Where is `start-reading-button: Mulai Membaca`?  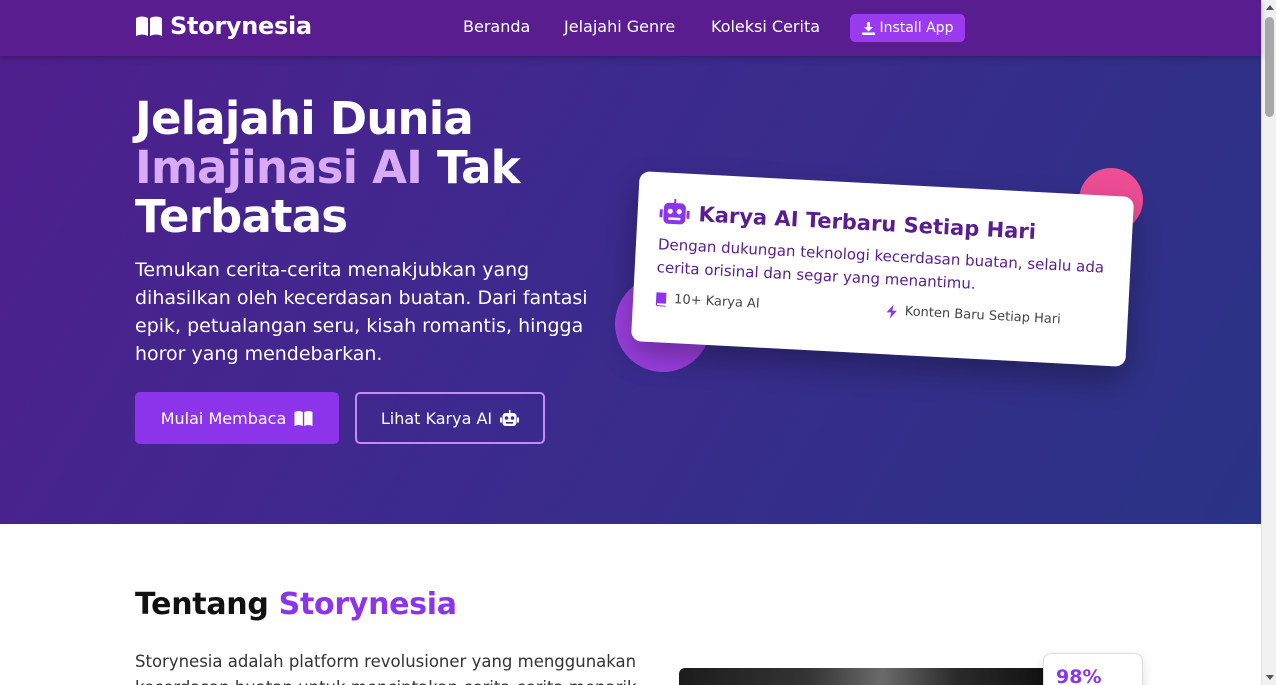
start-reading-button: Mulai Membaca is located at coordinates (237, 418).